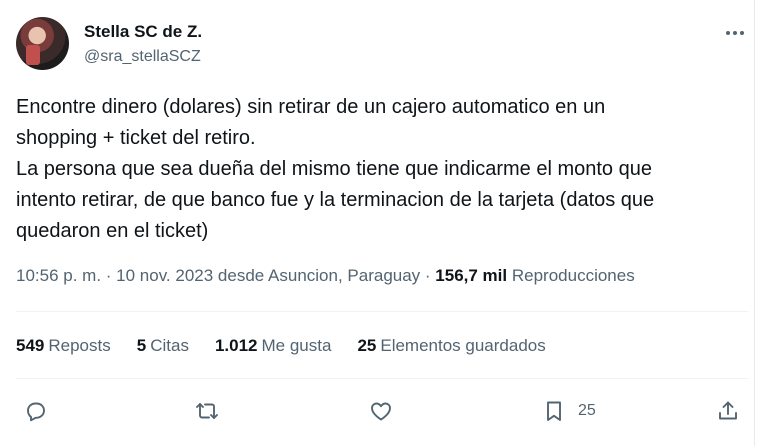  I want to click on repost-icon, so click(207, 411).